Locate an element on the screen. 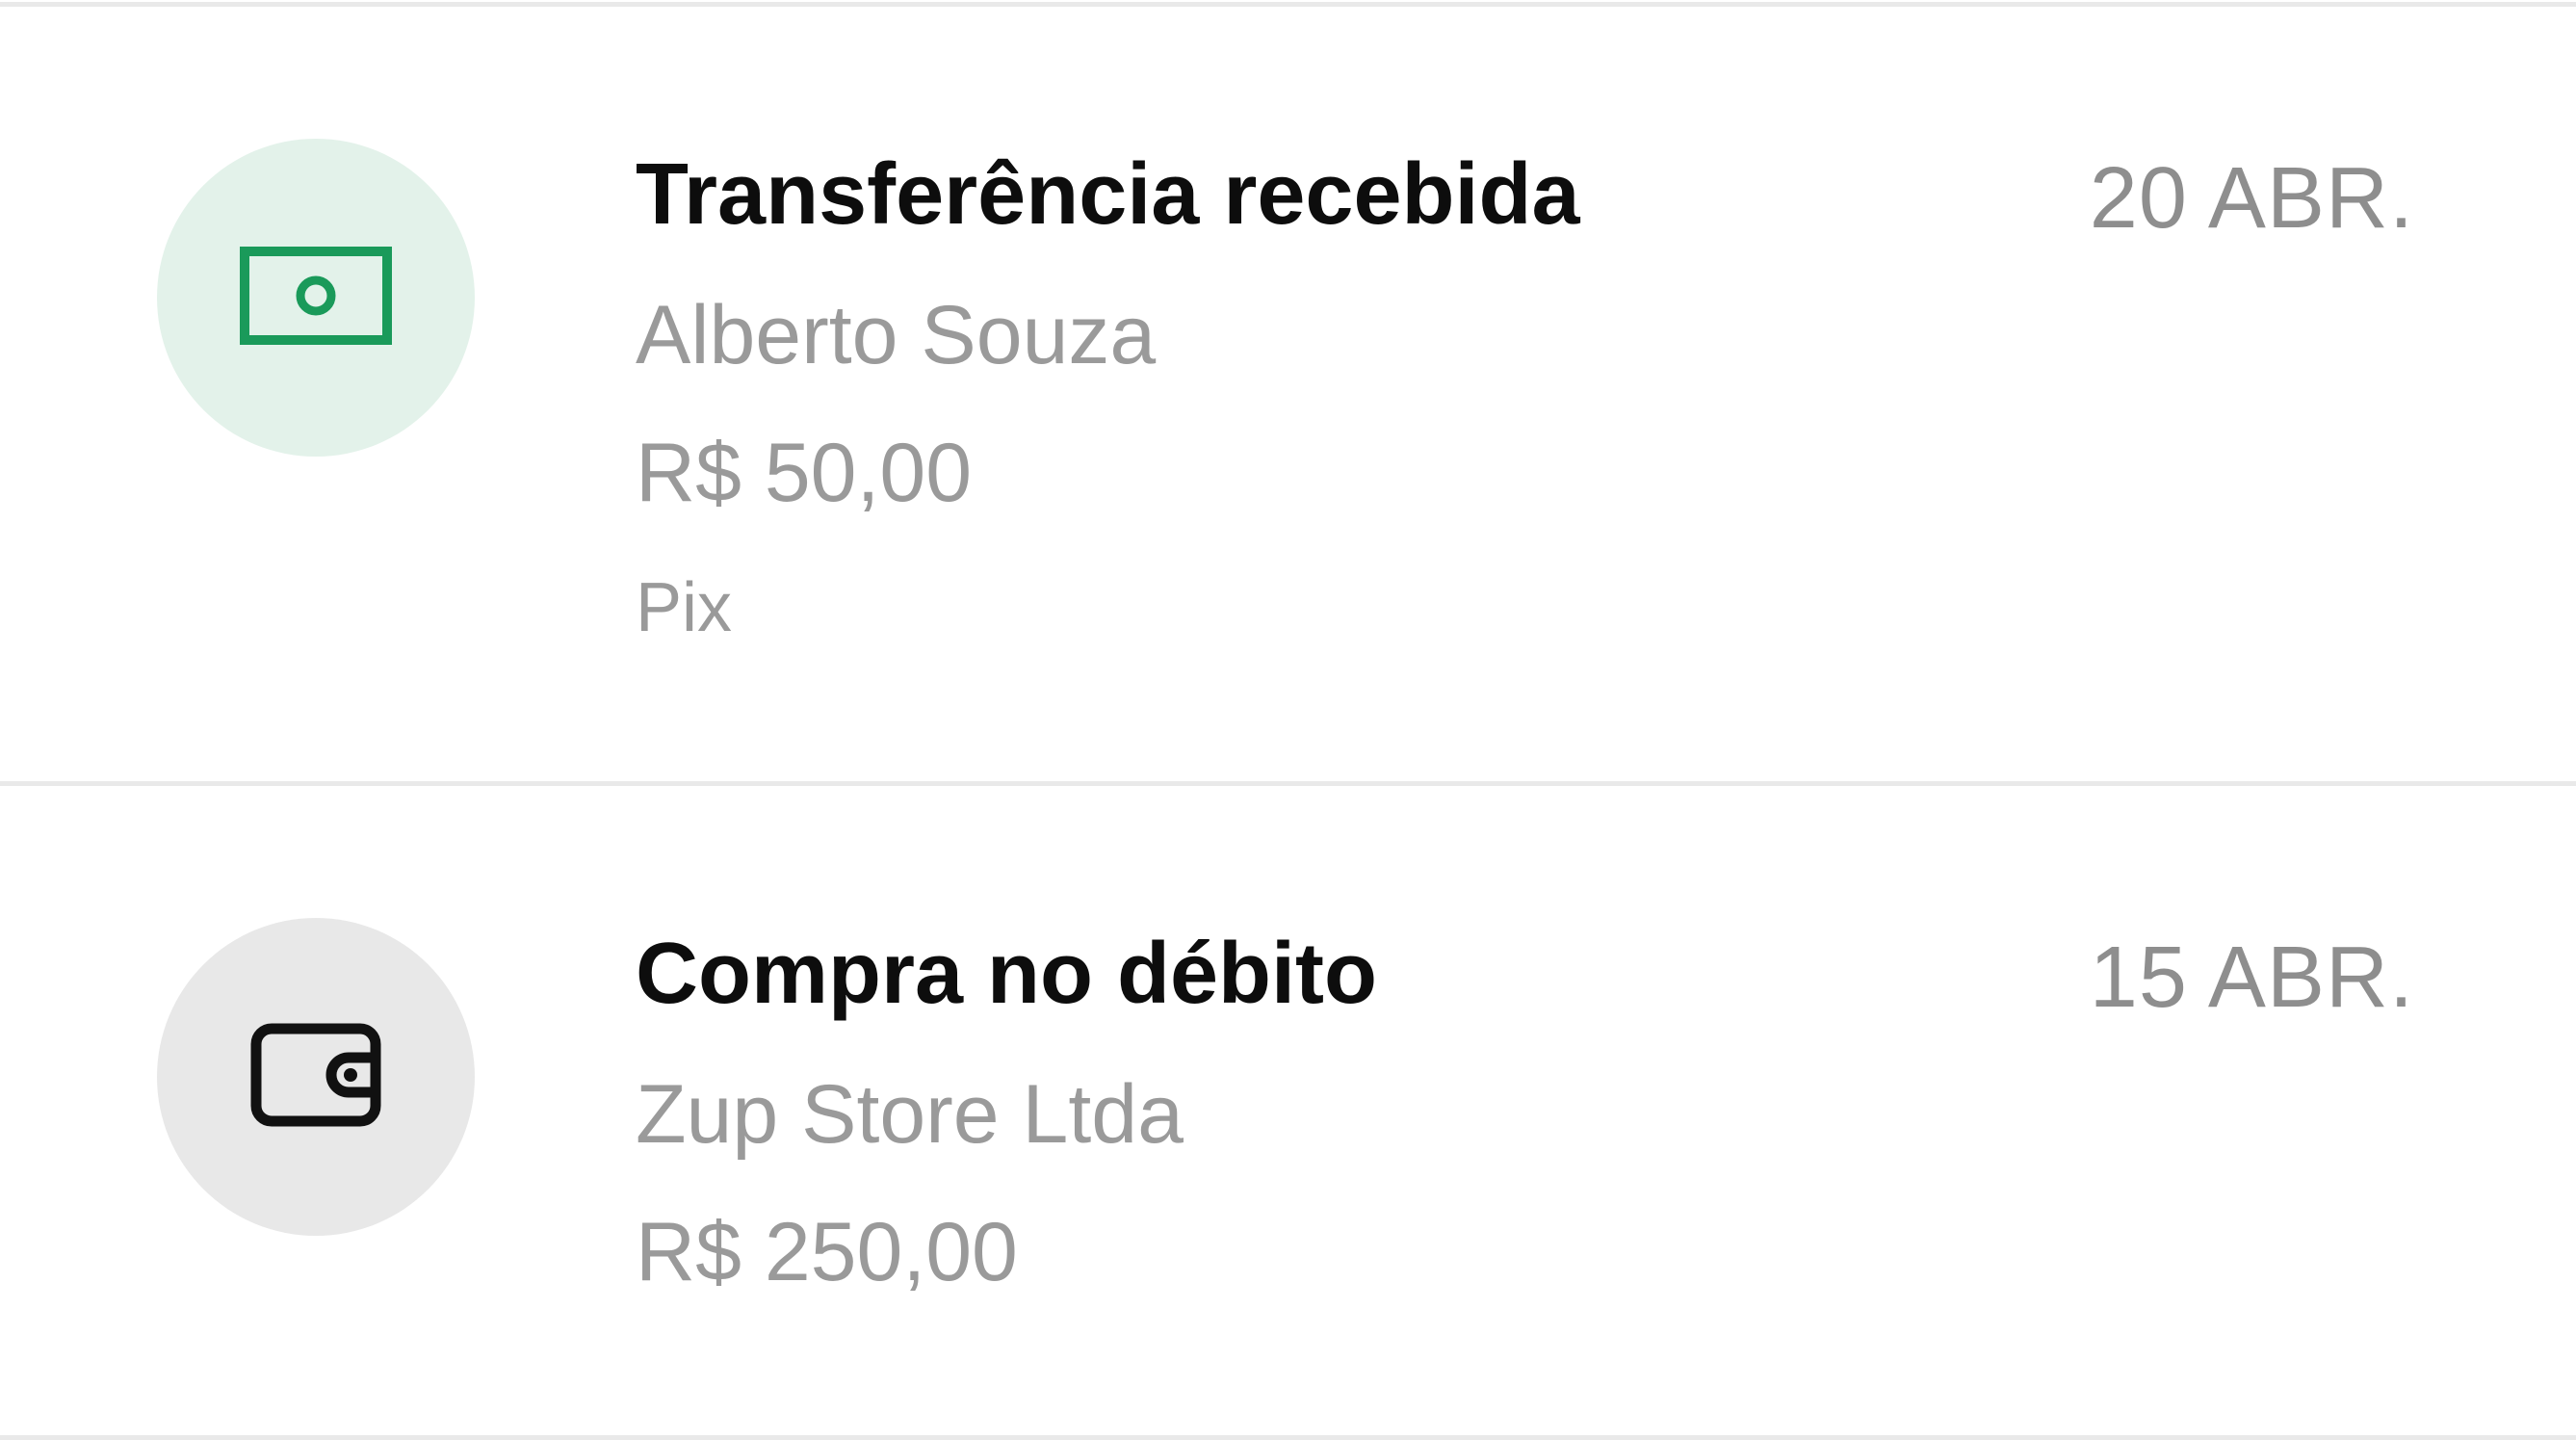  transaction-method: Pix is located at coordinates (684, 607).